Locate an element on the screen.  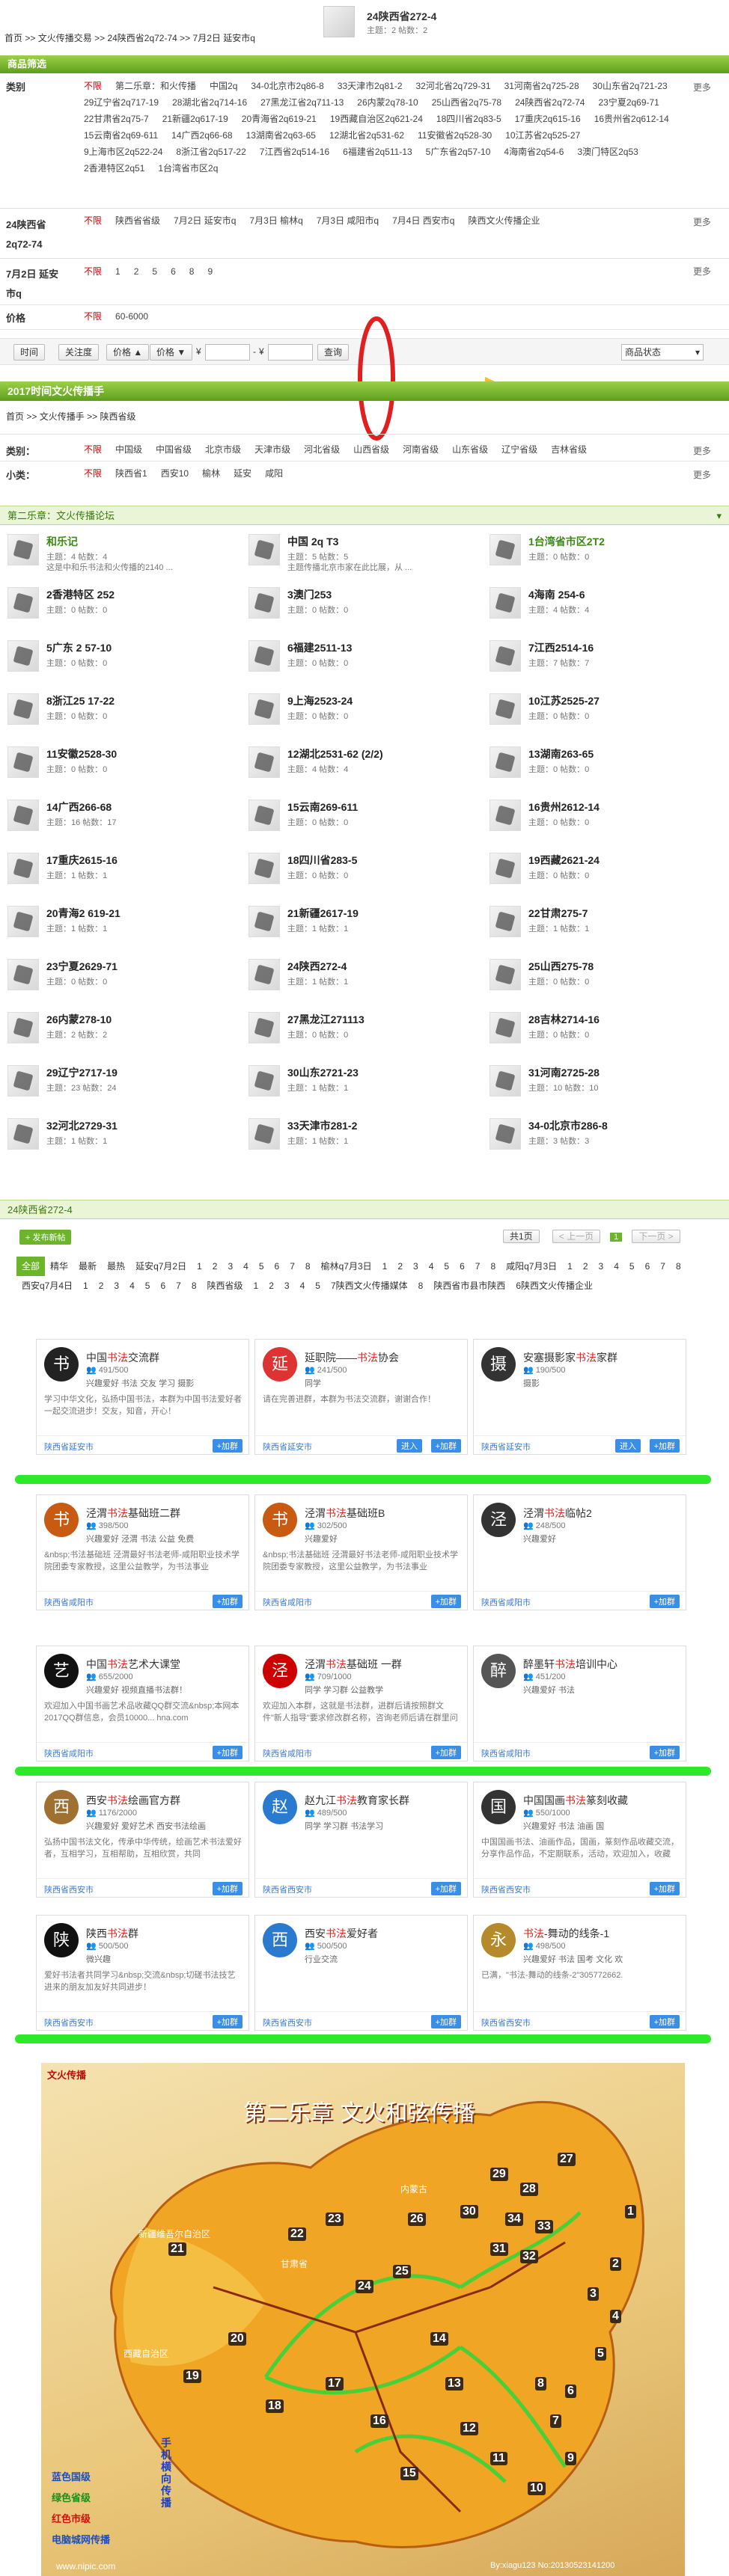
forum-name: 17重庆2615-16 is located at coordinates (82, 860).